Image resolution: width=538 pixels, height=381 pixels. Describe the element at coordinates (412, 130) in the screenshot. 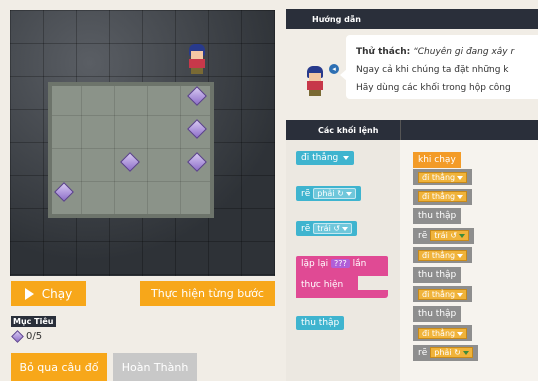

I see `blocks-header: Các khối lệnh` at that location.